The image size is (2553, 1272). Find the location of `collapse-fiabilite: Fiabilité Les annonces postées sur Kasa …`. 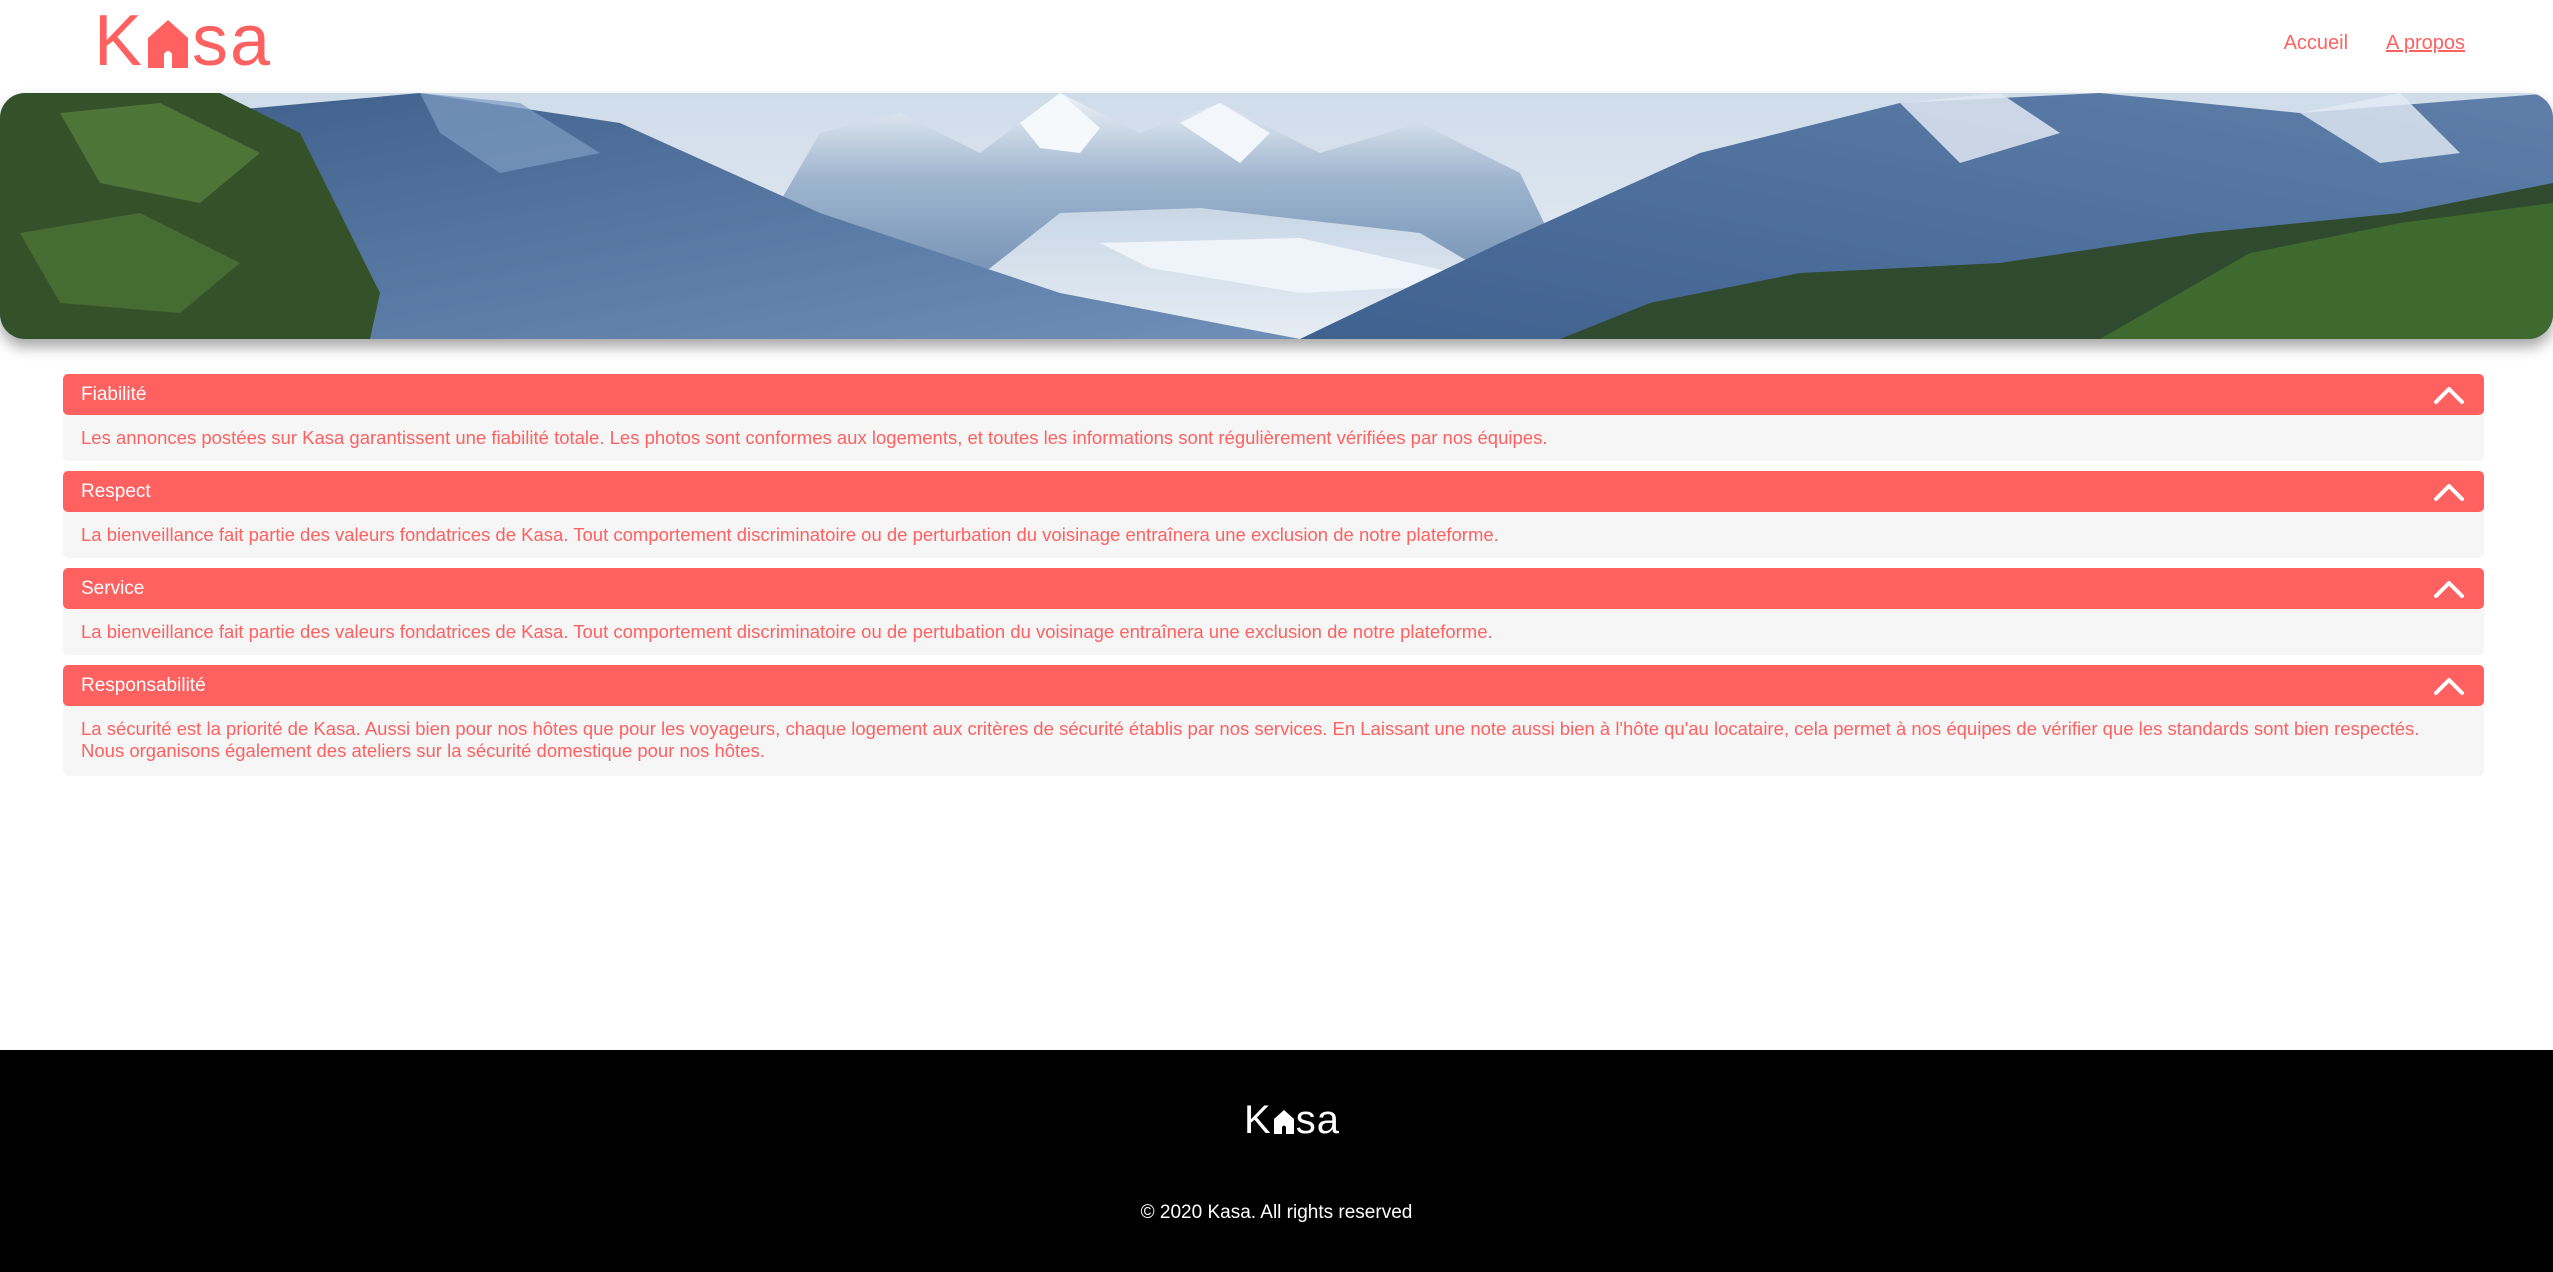

collapse-fiabilite: Fiabilité Les annonces postées sur Kasa … is located at coordinates (1273, 417).